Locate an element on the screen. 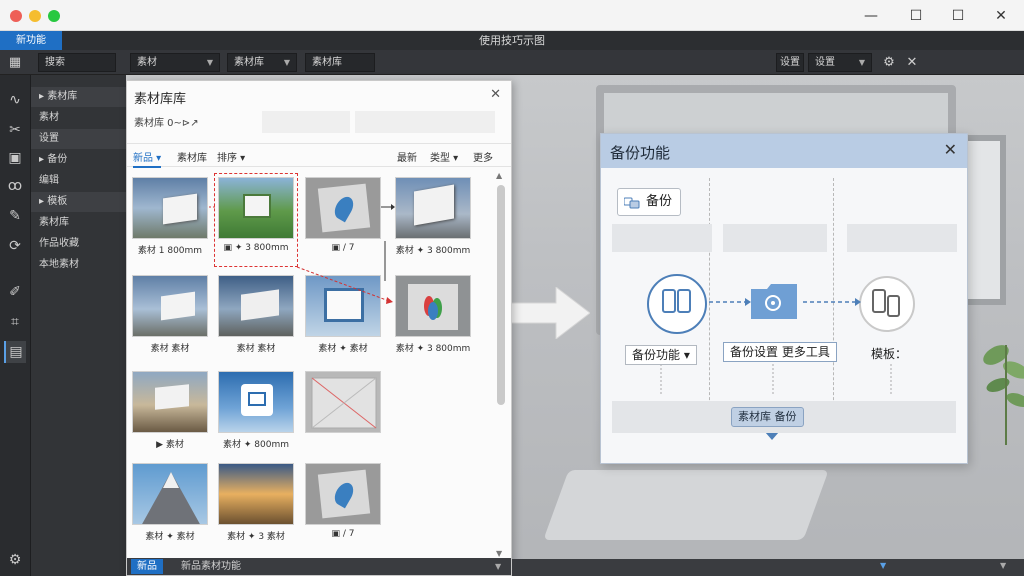 Image resolution: width=1024 pixels, height=576 pixels. scroll-thumb is located at coordinates (501, 295).